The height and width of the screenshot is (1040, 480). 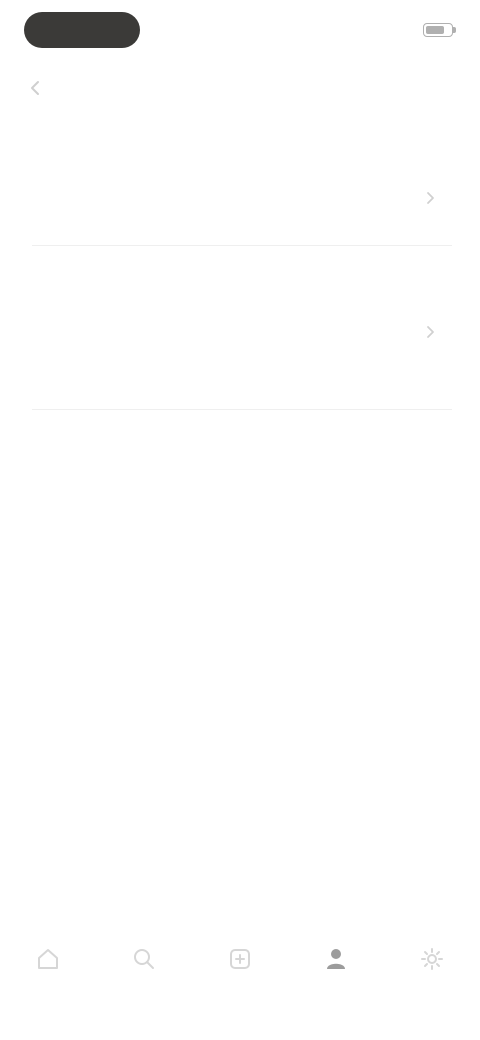 I want to click on battery-icon, so click(x=438, y=30).